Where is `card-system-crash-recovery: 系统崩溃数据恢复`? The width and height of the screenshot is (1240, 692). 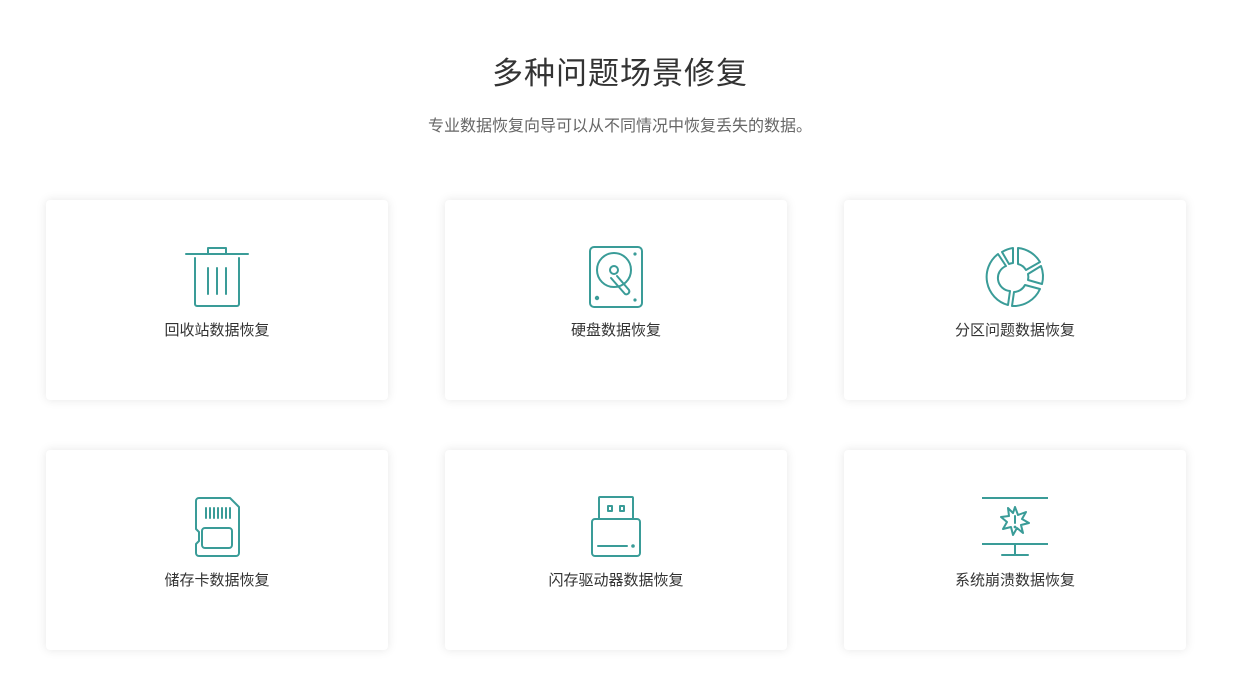 card-system-crash-recovery: 系统崩溃数据恢复 is located at coordinates (1015, 550).